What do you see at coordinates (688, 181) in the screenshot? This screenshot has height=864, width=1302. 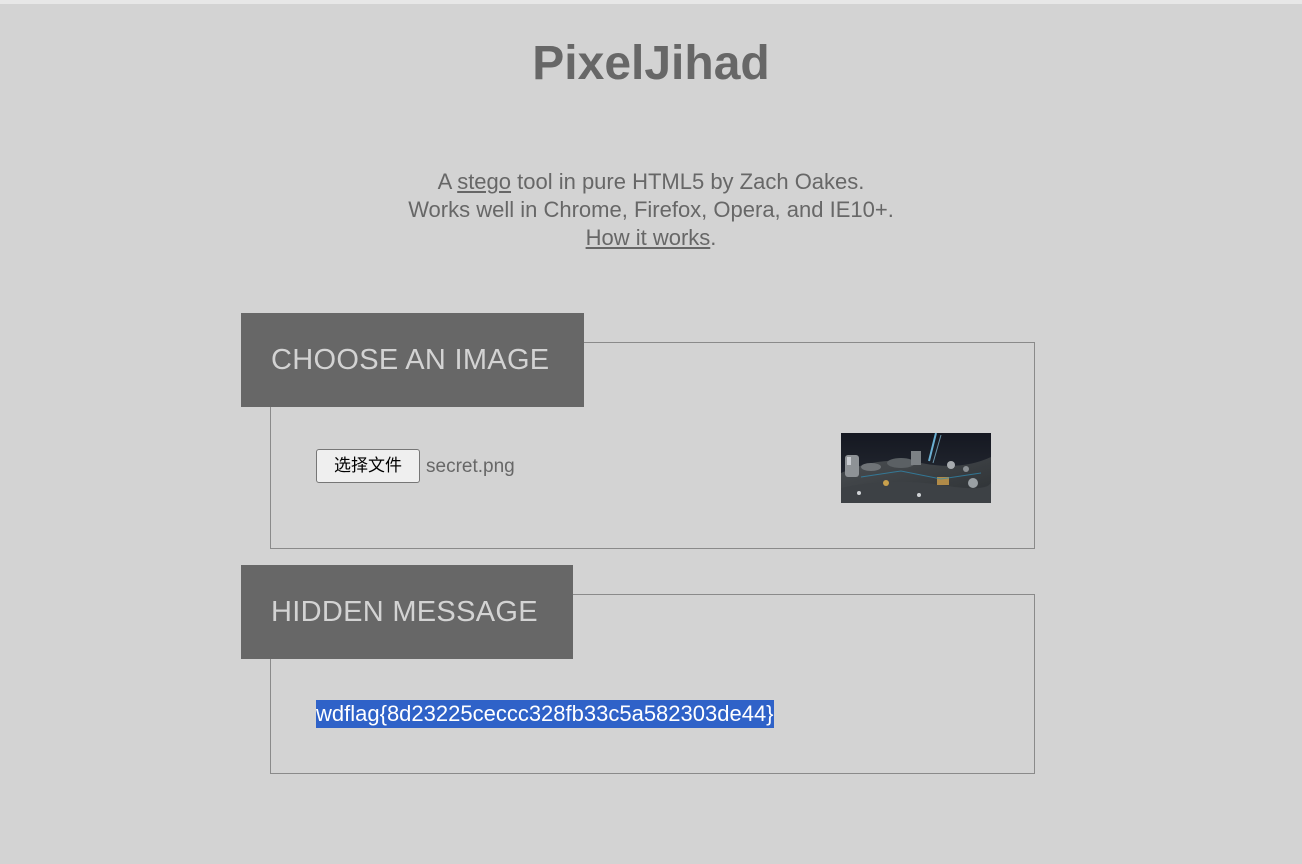 I see `intro-suffix: tool in pure HTML5 by Zach Oakes.` at bounding box center [688, 181].